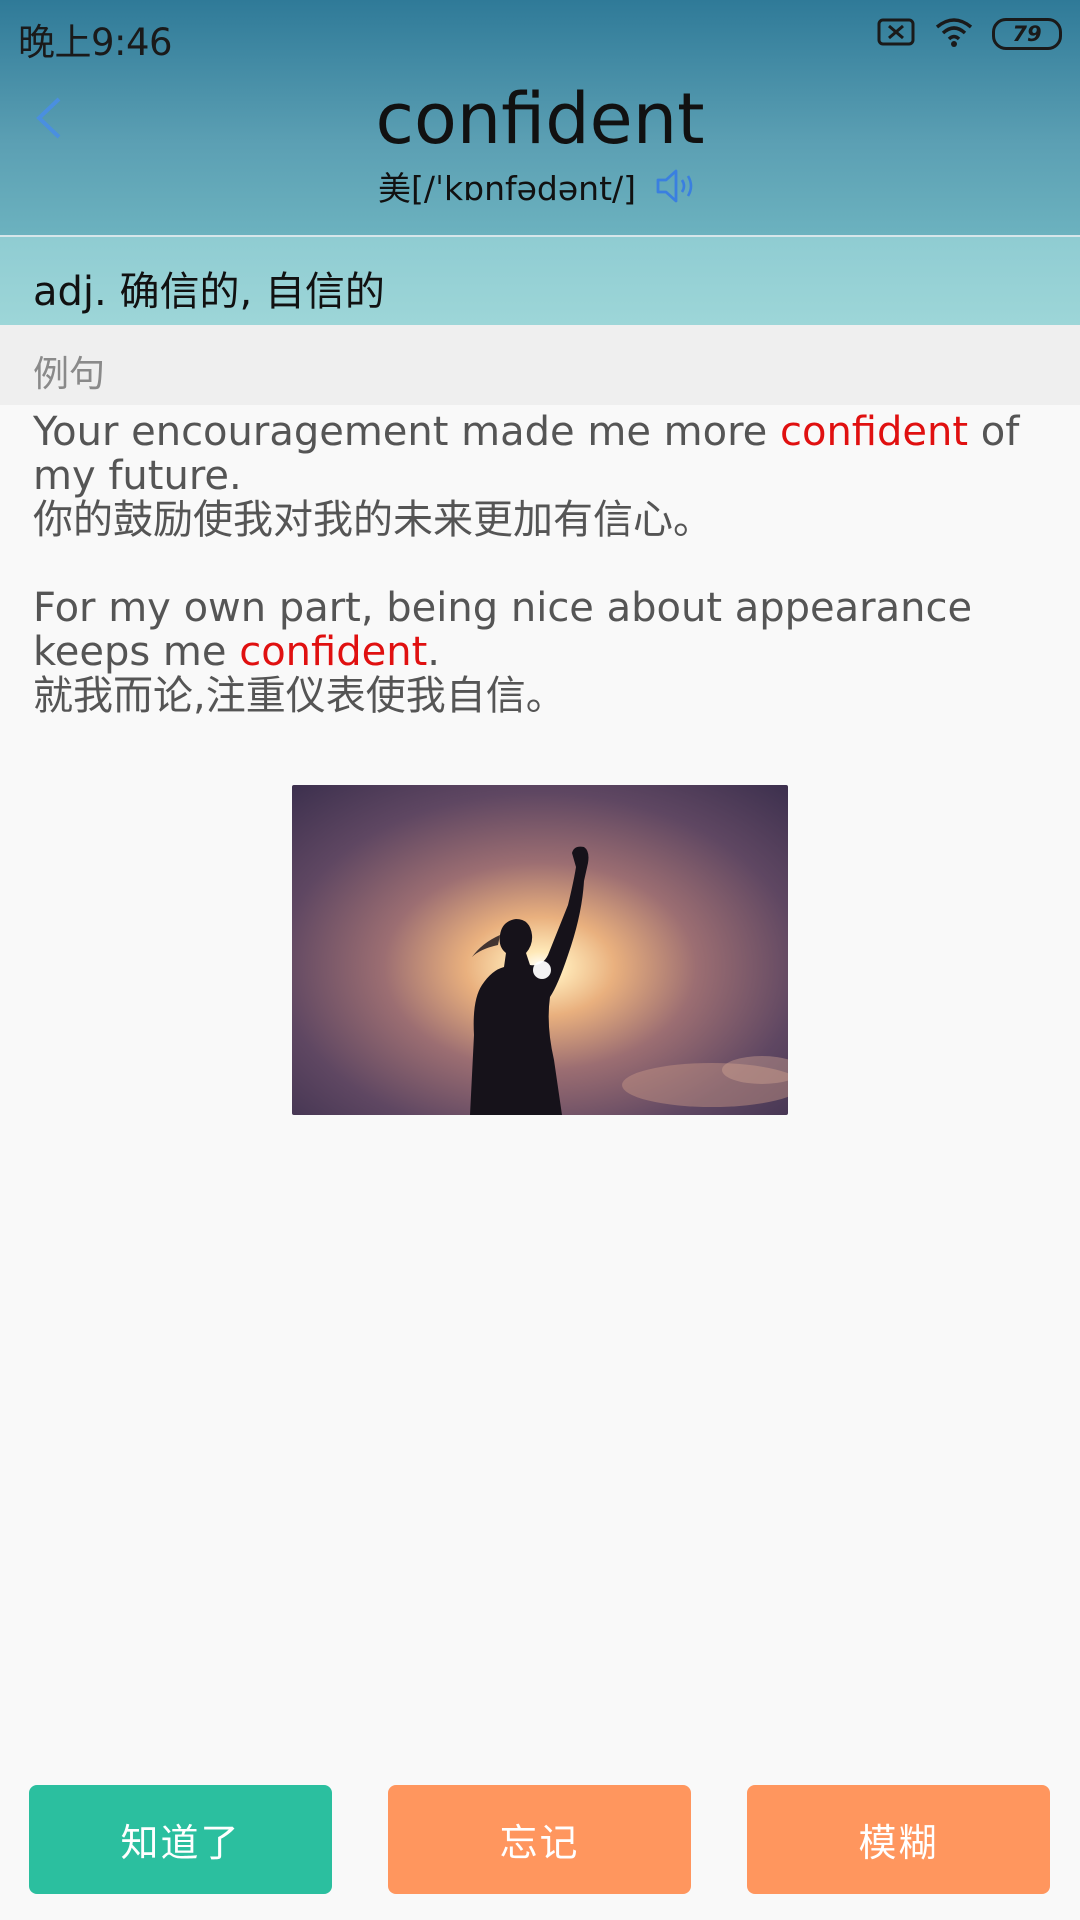 Image resolution: width=1080 pixels, height=1920 pixels. Describe the element at coordinates (69, 374) in the screenshot. I see `examples-section-title: 例句` at that location.